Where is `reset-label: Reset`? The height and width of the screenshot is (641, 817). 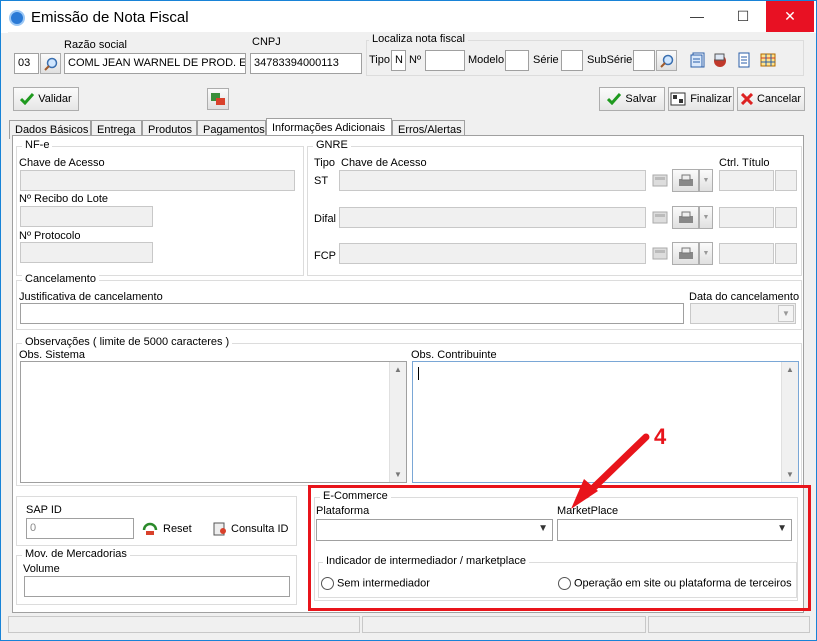 reset-label: Reset is located at coordinates (177, 529).